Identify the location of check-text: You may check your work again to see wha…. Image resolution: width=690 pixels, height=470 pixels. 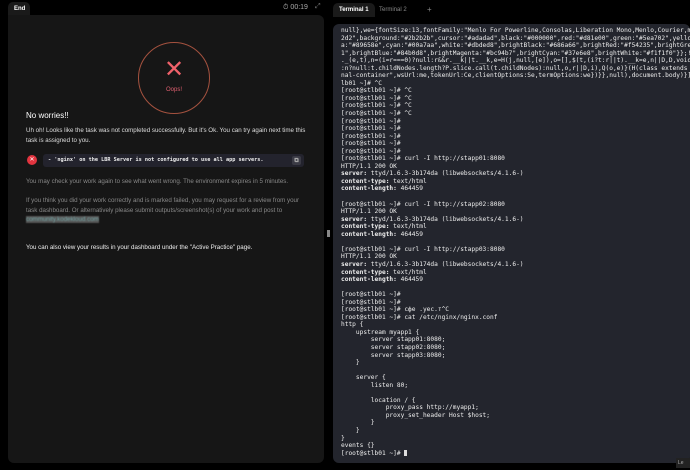
(157, 181).